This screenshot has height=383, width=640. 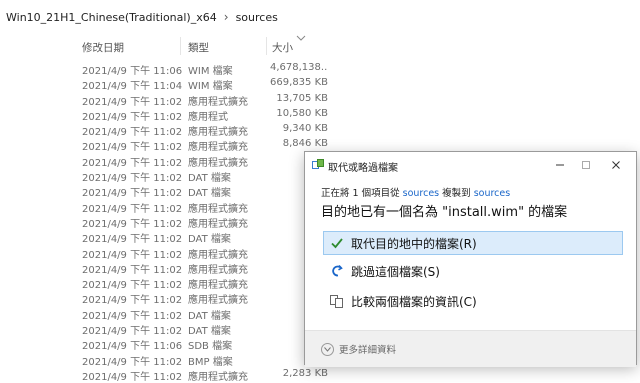 What do you see at coordinates (301, 38) in the screenshot?
I see `sort-caret-icon` at bounding box center [301, 38].